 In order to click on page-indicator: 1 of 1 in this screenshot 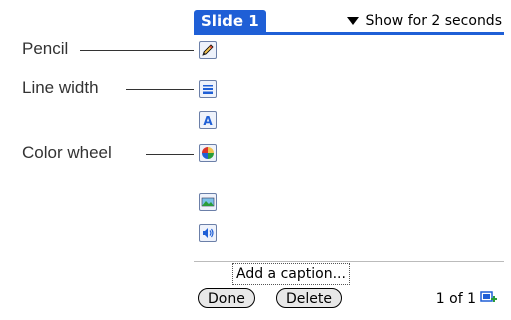, I will do `click(455, 299)`.